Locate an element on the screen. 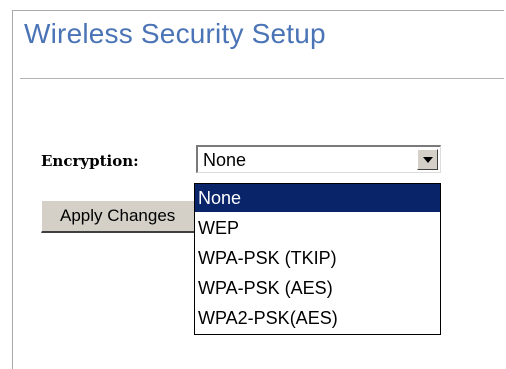  dropdown-option-none: None is located at coordinates (317, 198).